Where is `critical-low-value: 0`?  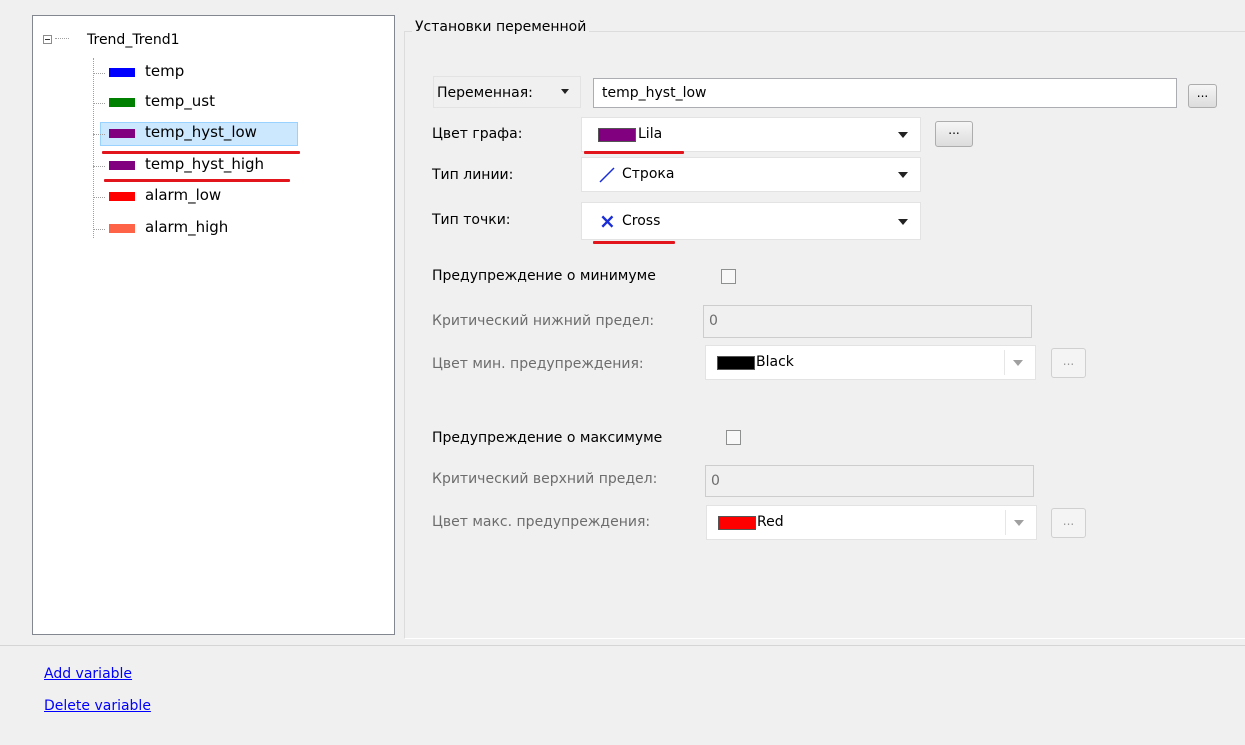
critical-low-value: 0 is located at coordinates (713, 321).